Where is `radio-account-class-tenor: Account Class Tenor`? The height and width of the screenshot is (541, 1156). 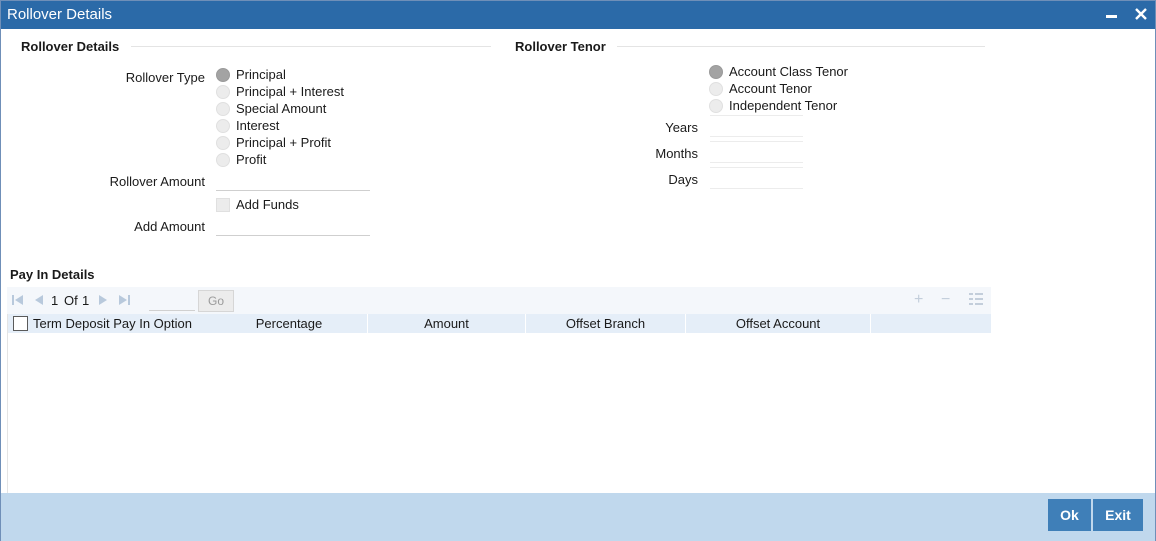
radio-account-class-tenor: Account Class Tenor is located at coordinates (778, 71).